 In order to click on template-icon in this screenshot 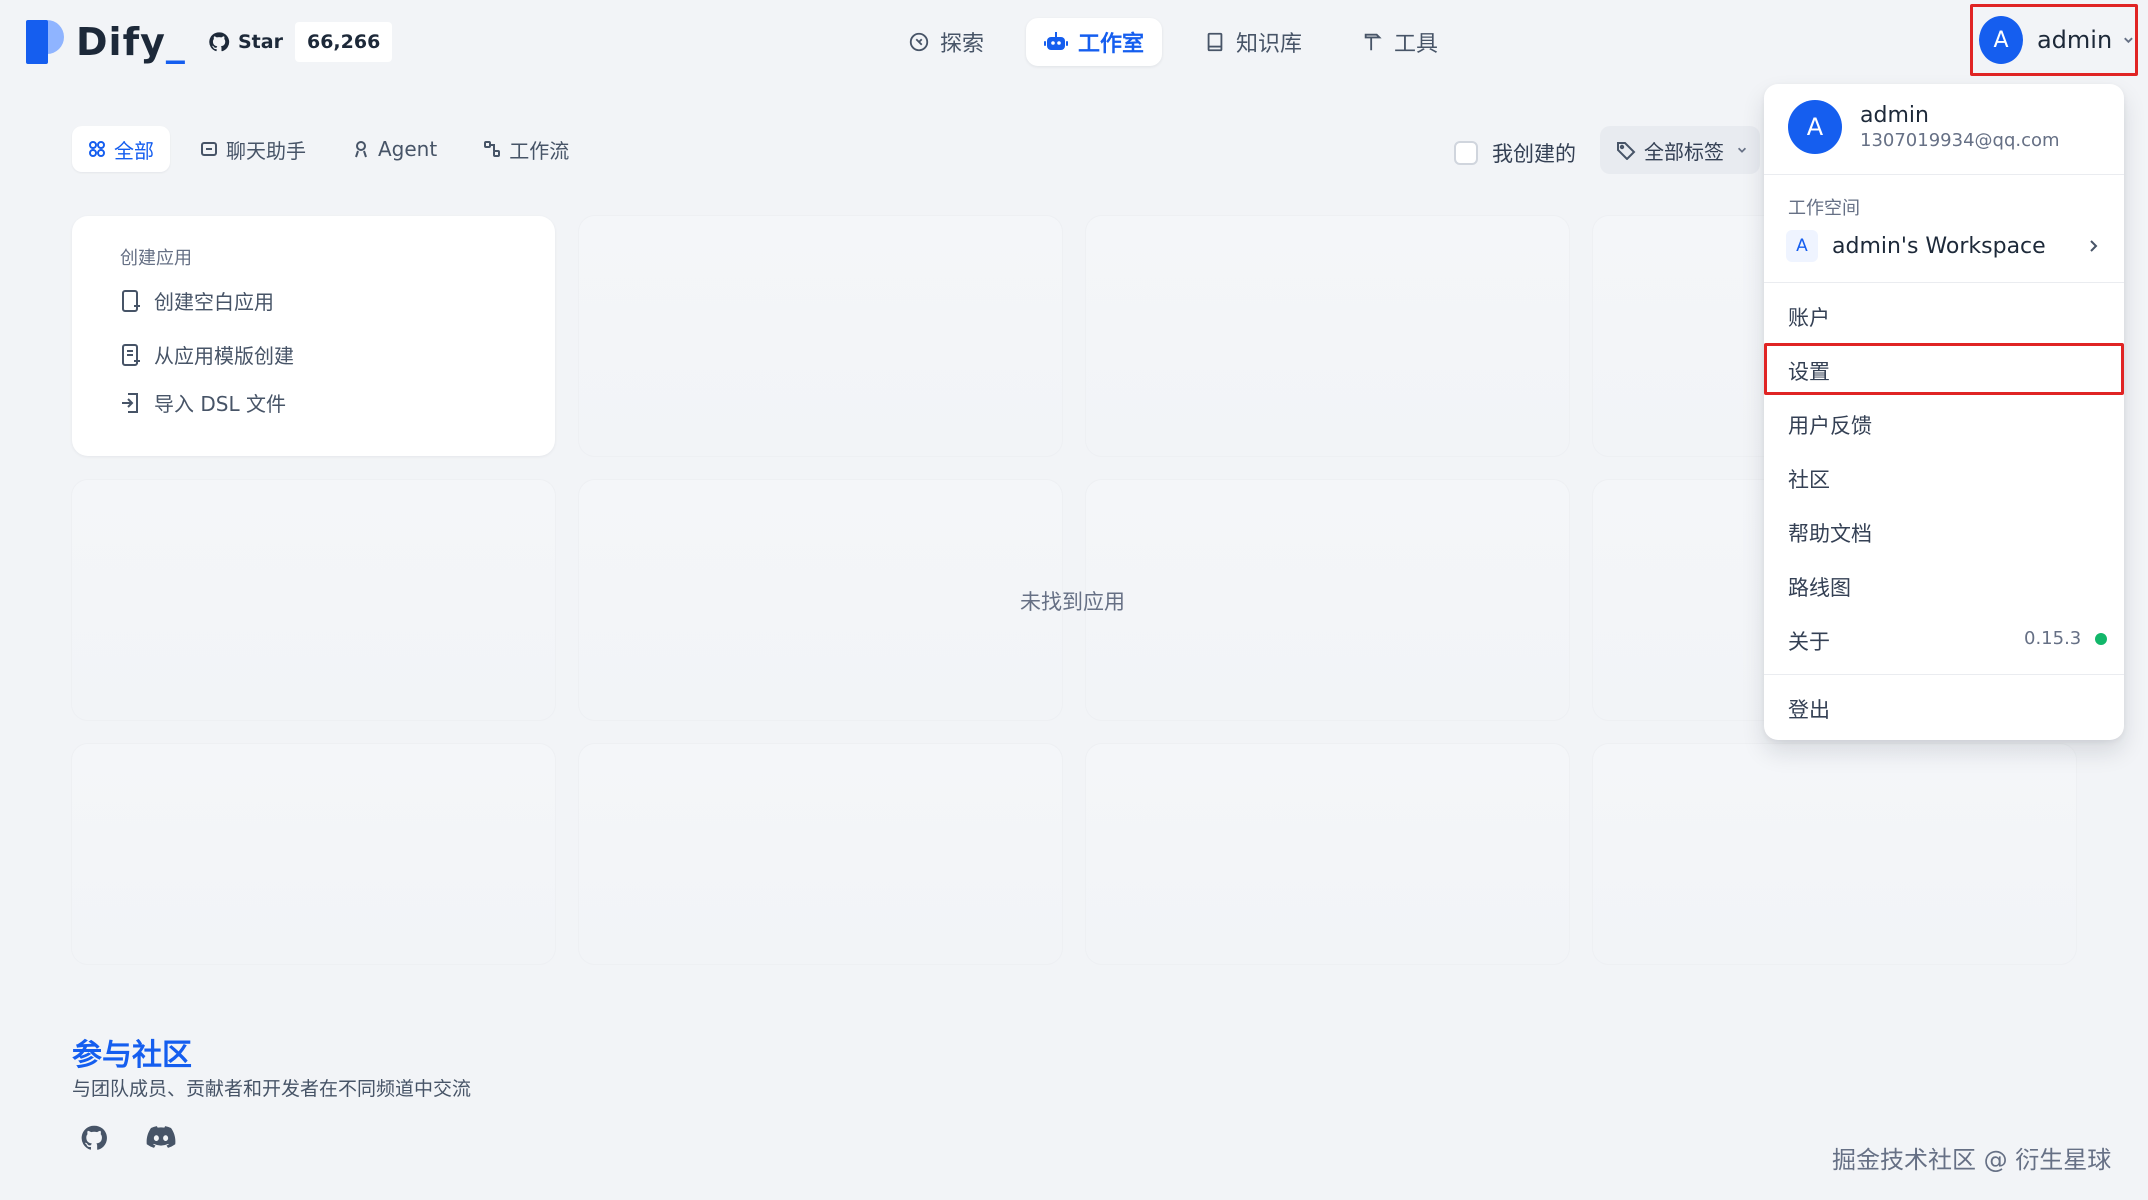, I will do `click(131, 354)`.